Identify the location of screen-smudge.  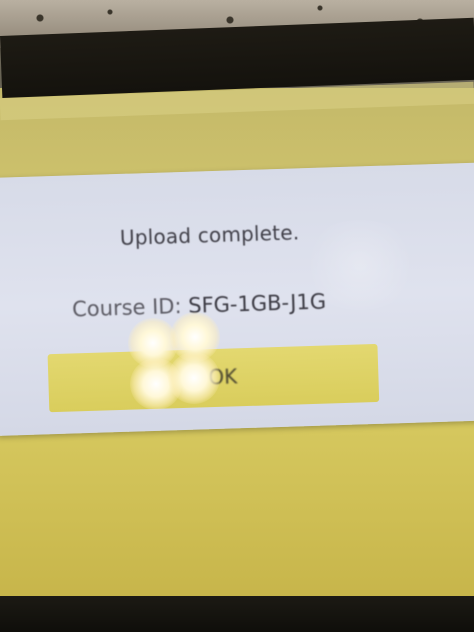
(360, 265).